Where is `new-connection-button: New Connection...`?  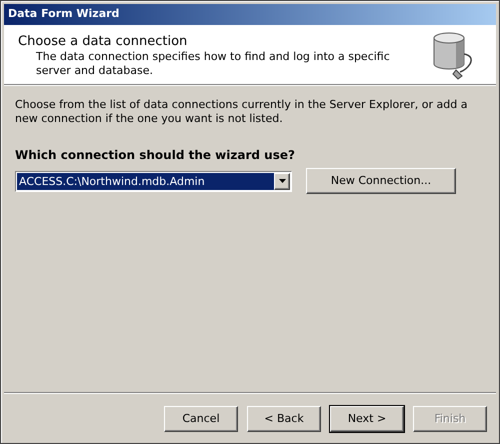
new-connection-button: New Connection... is located at coordinates (381, 181).